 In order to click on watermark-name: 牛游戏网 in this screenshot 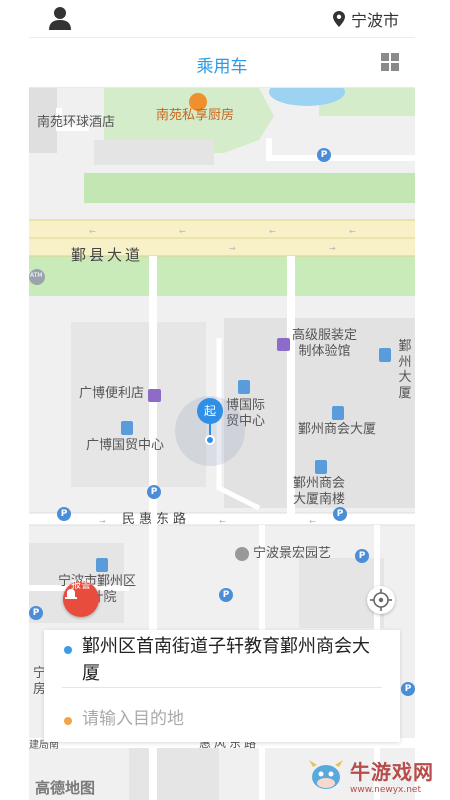, I will do `click(392, 771)`.